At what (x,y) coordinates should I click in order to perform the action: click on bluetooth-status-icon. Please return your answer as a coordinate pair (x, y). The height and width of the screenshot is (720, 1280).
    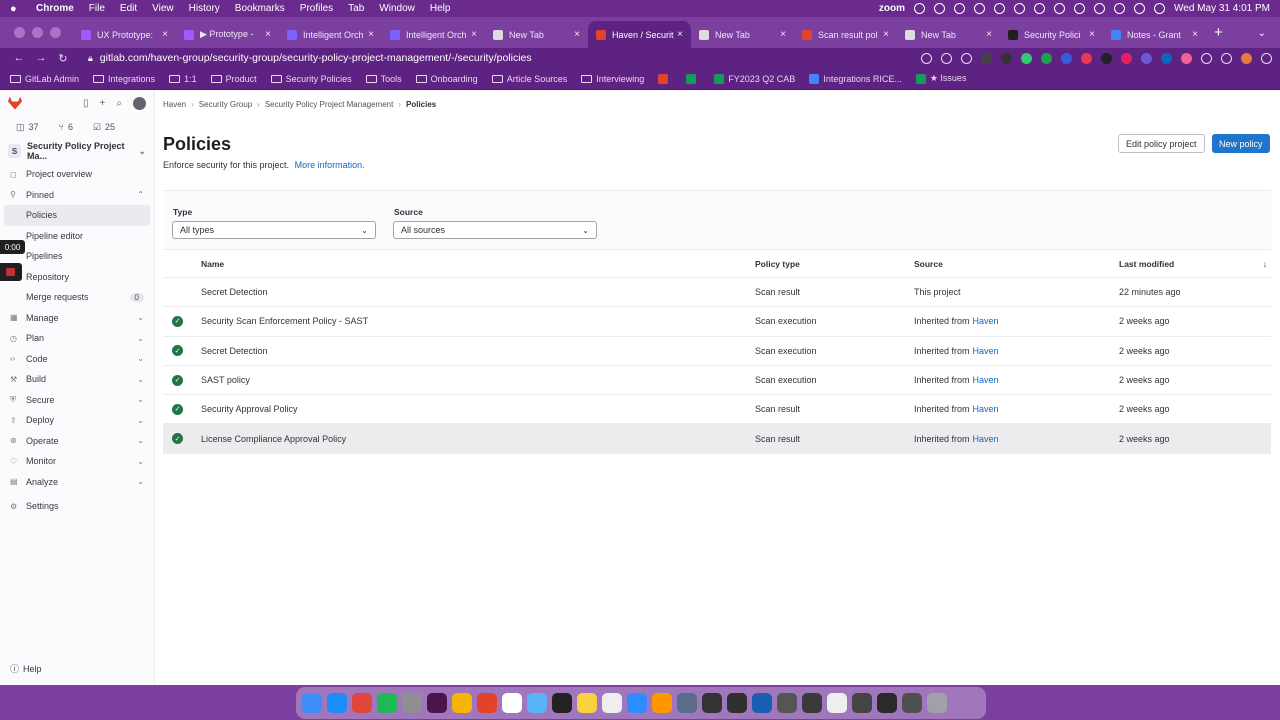
    Looking at the image, I should click on (1060, 8).